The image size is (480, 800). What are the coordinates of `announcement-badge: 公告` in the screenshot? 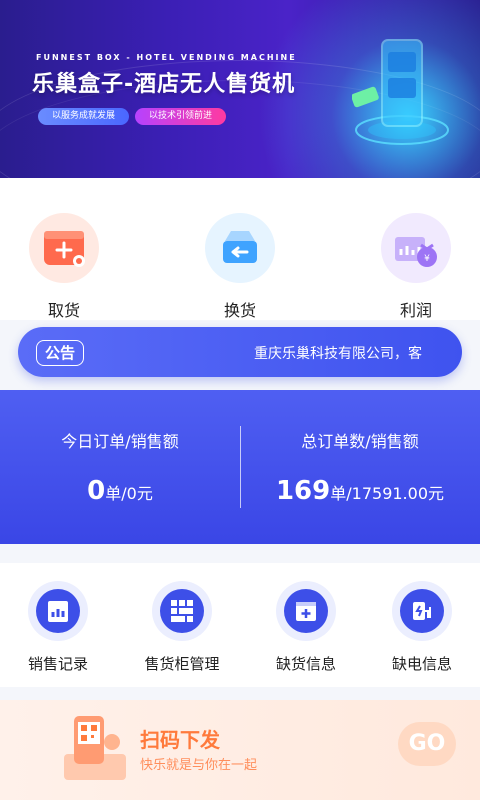 It's located at (60, 353).